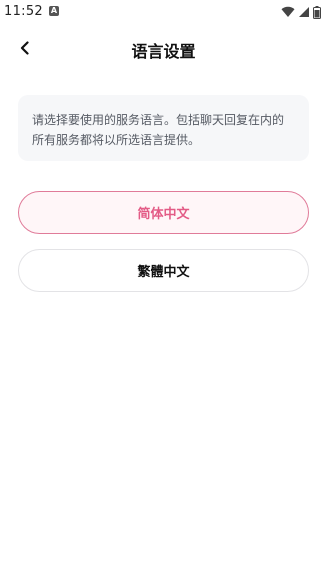 This screenshot has height=581, width=327. Describe the element at coordinates (288, 12) in the screenshot. I see `wifi-icon` at that location.